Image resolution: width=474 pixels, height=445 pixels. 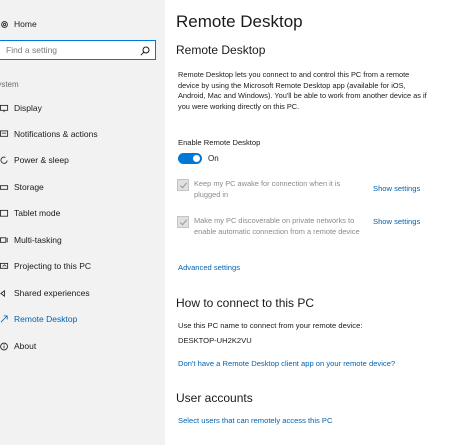 I want to click on advanced-settings-link: Advanced settings, so click(x=209, y=267).